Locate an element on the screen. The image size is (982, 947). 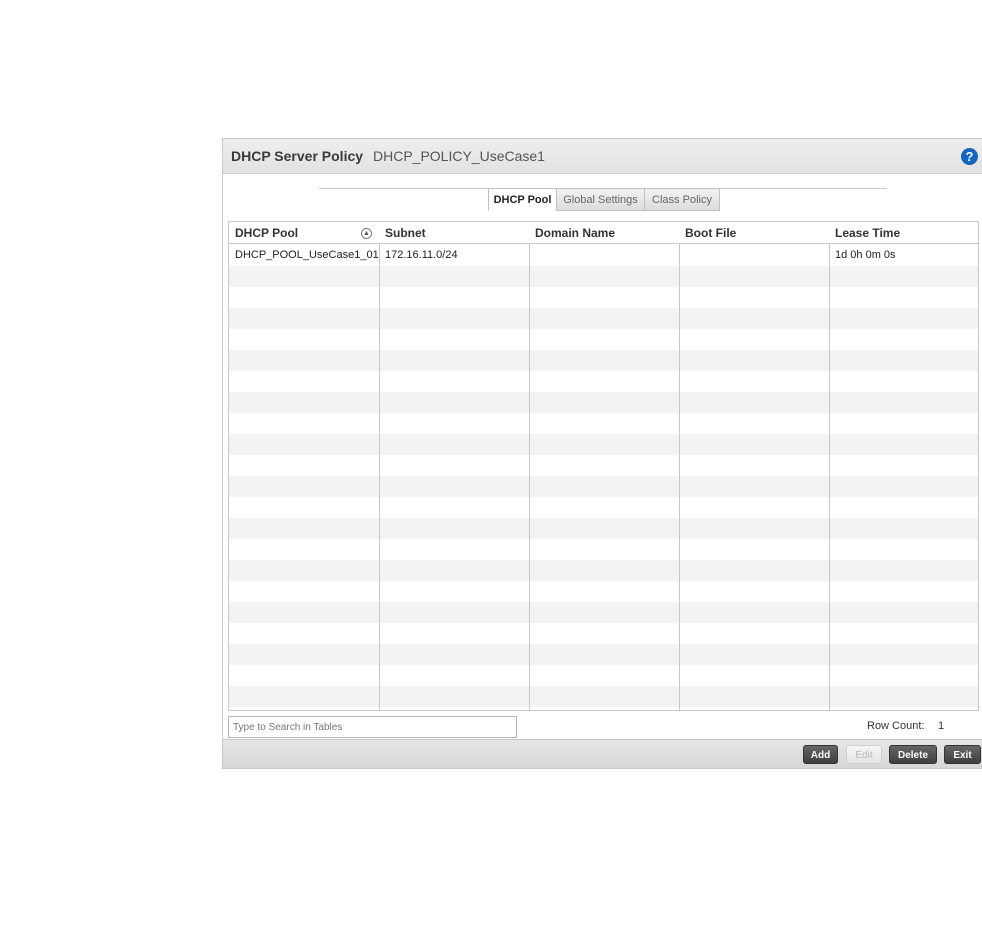
button-bar: Add Edit Delete Exit is located at coordinates (602, 753).